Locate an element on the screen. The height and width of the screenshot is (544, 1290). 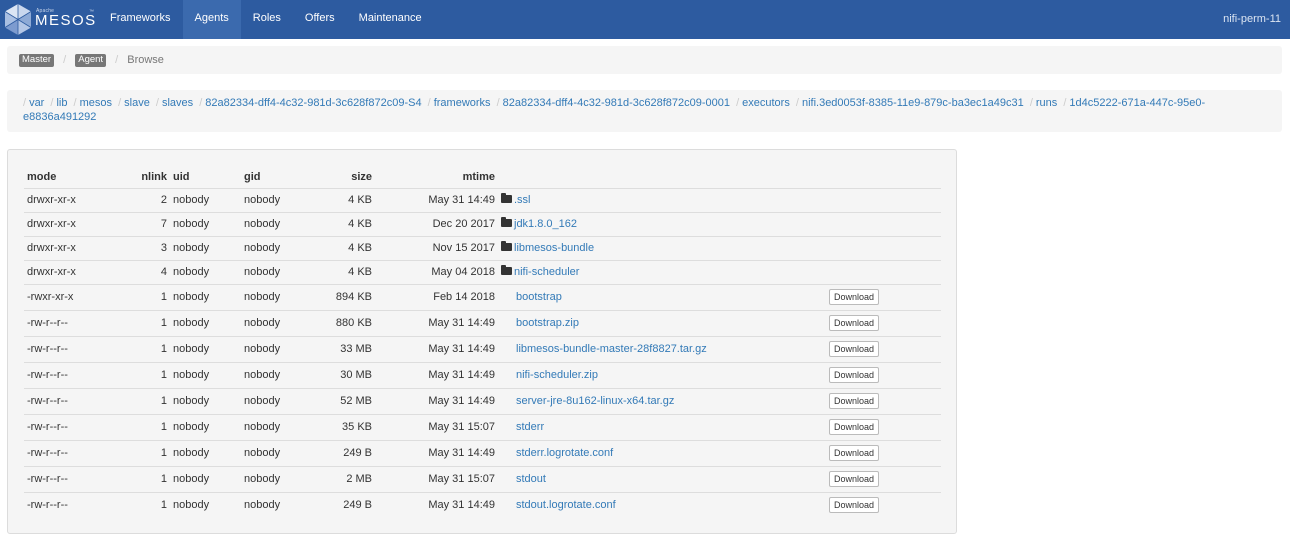
path-segment-link: mesos is located at coordinates (96, 103).